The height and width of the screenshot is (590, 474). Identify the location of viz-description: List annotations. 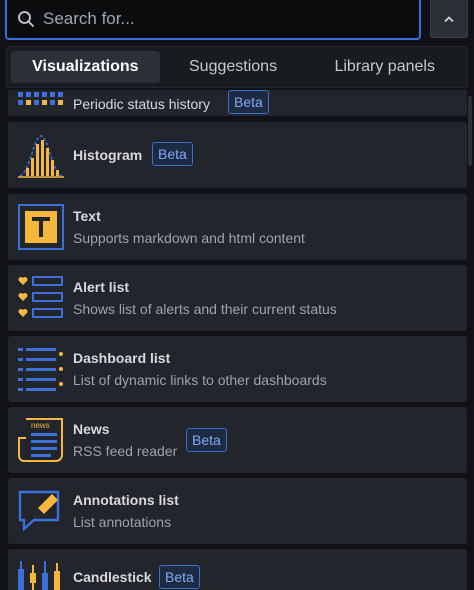
(122, 522).